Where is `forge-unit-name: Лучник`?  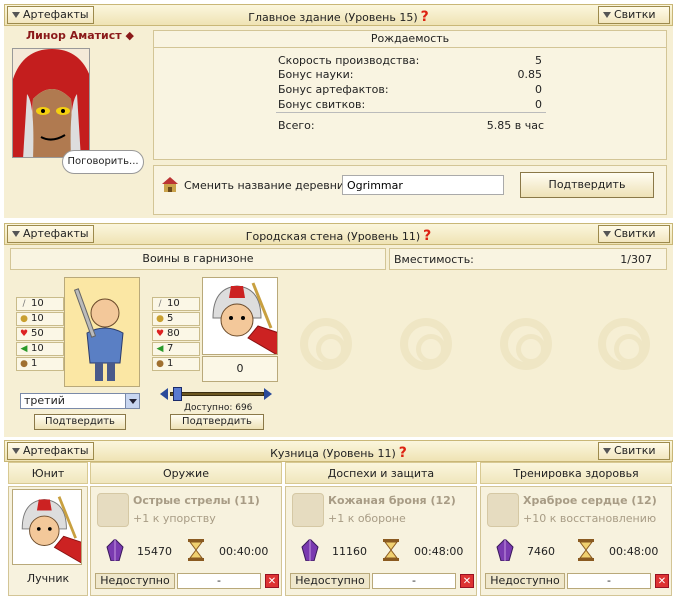
forge-unit-name: Лучник is located at coordinates (48, 578).